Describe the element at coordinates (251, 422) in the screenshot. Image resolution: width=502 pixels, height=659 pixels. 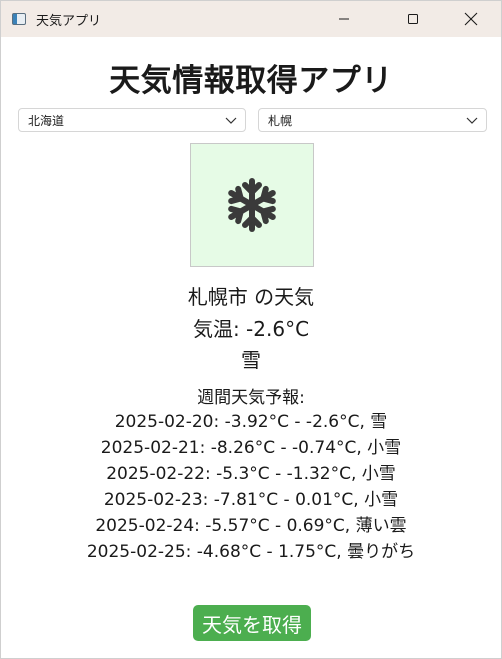
I see `forecast-item: 2025-02-20: -3.92°C - -2.6°C, 雪` at that location.